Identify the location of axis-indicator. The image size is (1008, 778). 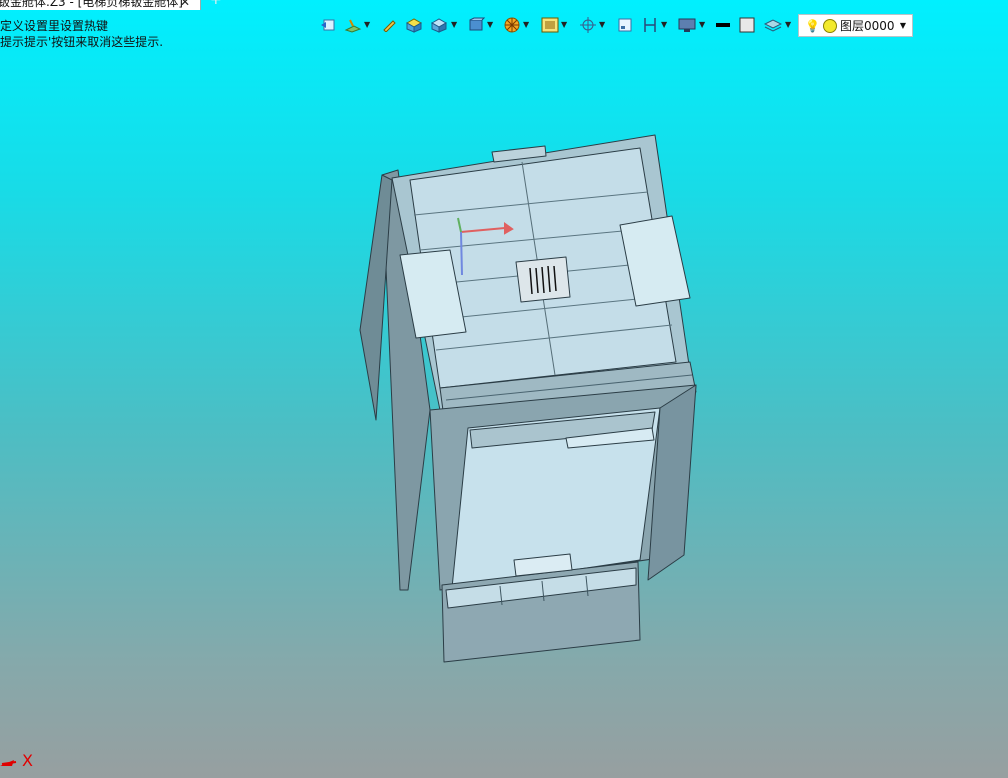
(8, 763).